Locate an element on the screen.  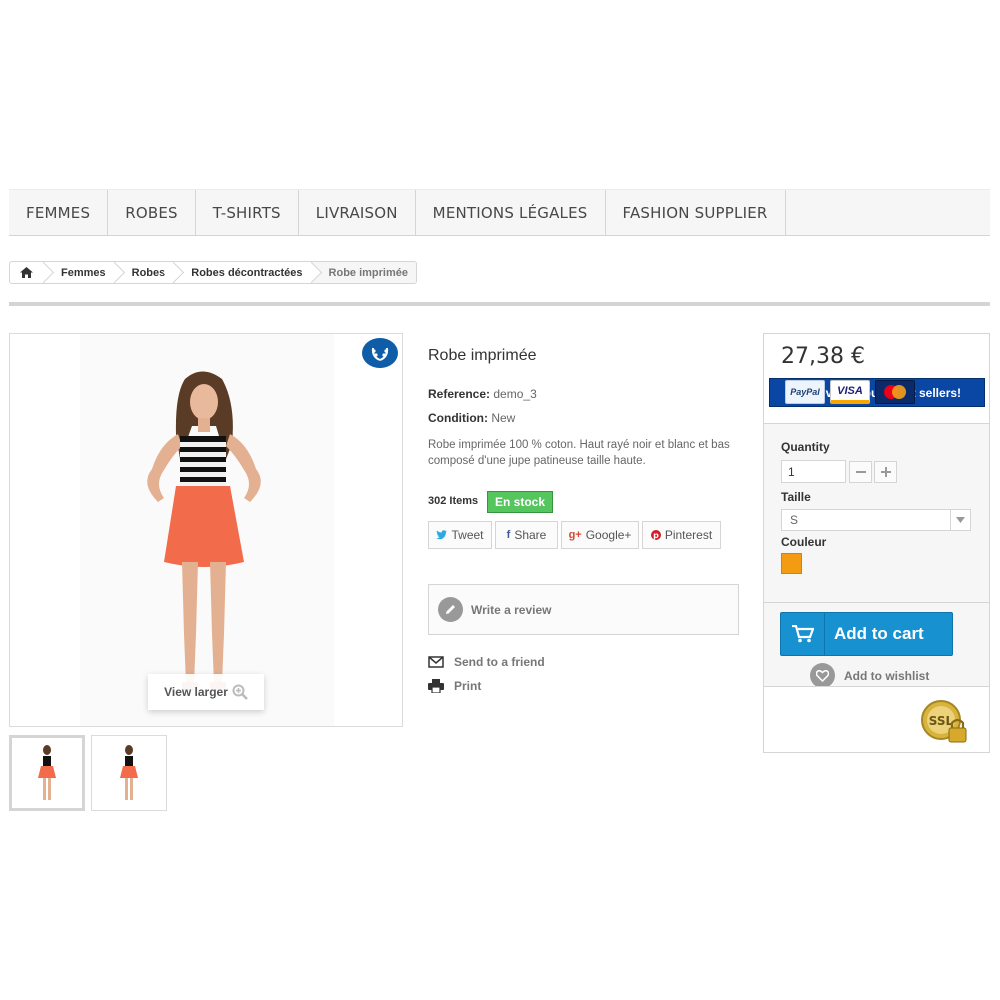
reference-value: demo_3 is located at coordinates (515, 394).